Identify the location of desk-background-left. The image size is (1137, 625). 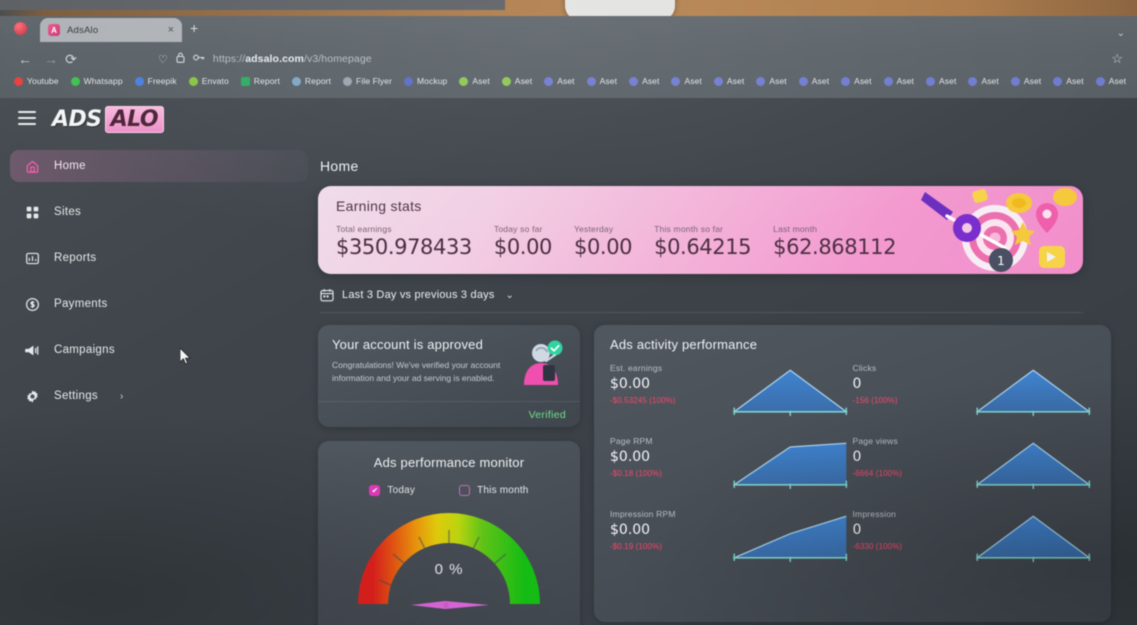
(252, 5).